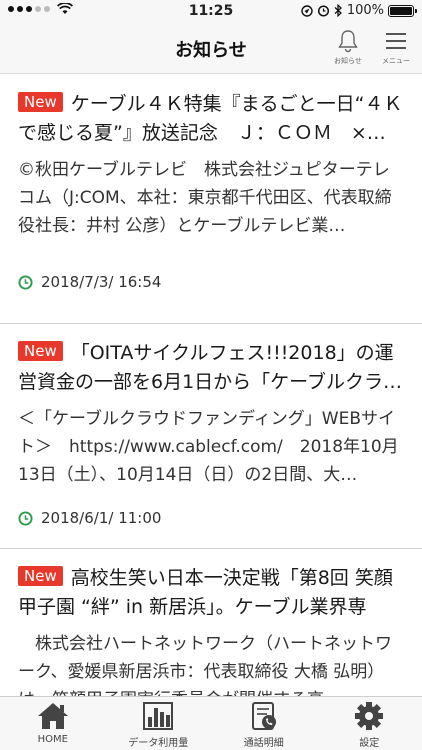  I want to click on news-date: 2018/6/1/ 11:00, so click(89, 518).